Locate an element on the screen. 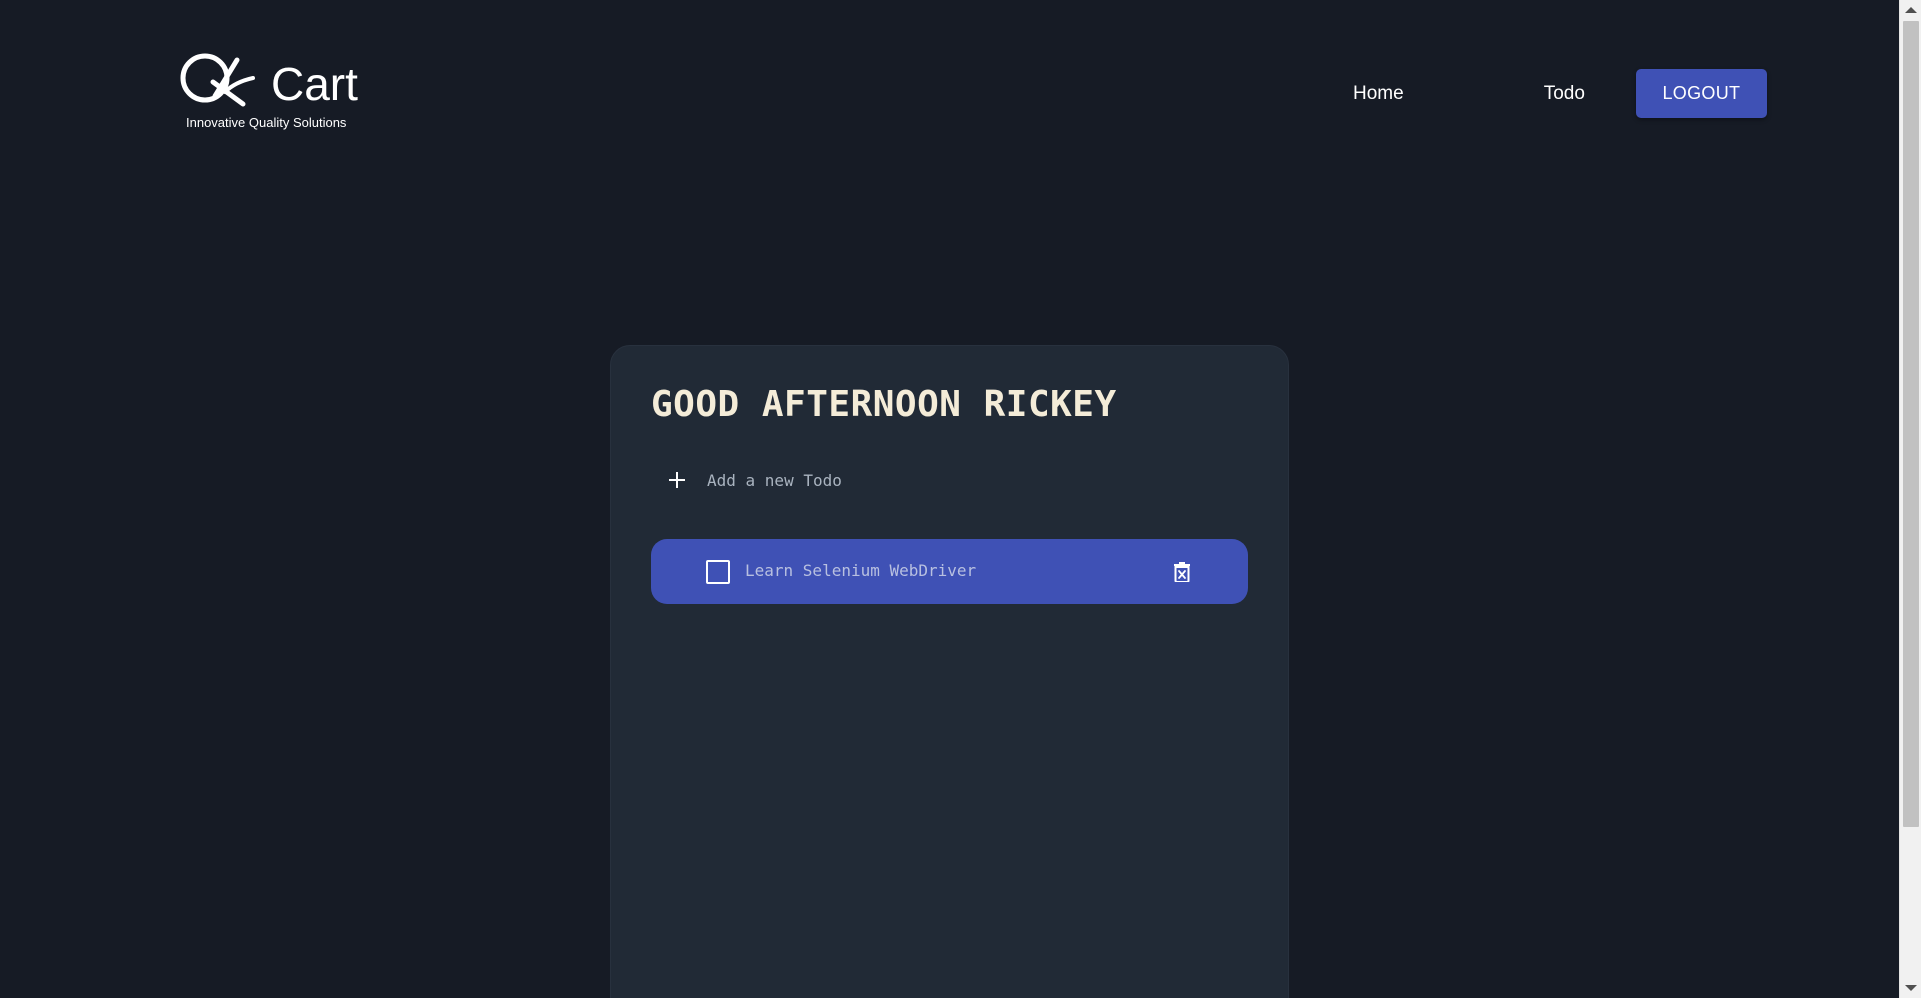 Image resolution: width=1921 pixels, height=998 pixels. trash-icon is located at coordinates (1182, 572).